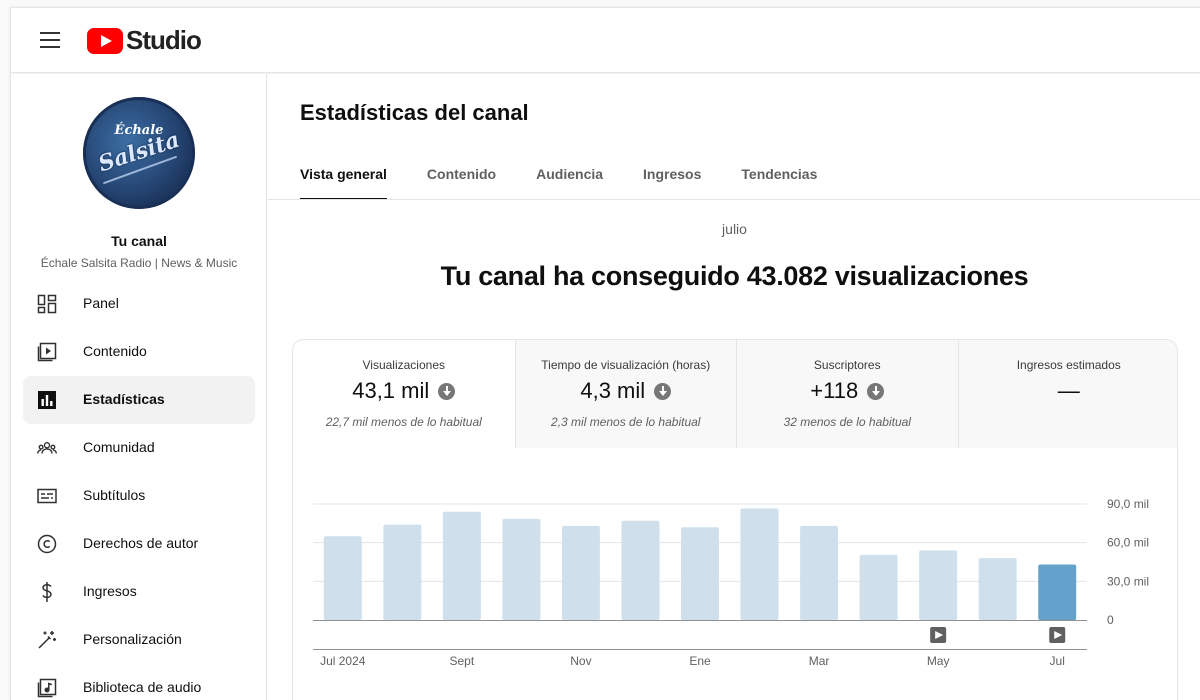 This screenshot has width=1200, height=700. Describe the element at coordinates (847, 365) in the screenshot. I see `metric-label: Suscriptores` at that location.